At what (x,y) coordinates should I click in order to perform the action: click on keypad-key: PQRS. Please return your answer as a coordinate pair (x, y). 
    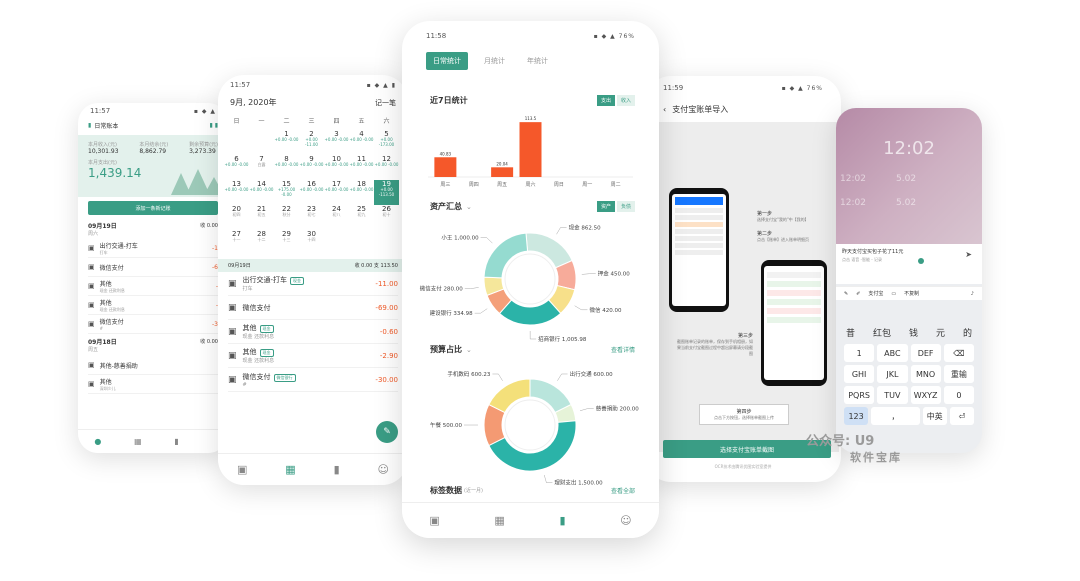
    Looking at the image, I should click on (859, 395).